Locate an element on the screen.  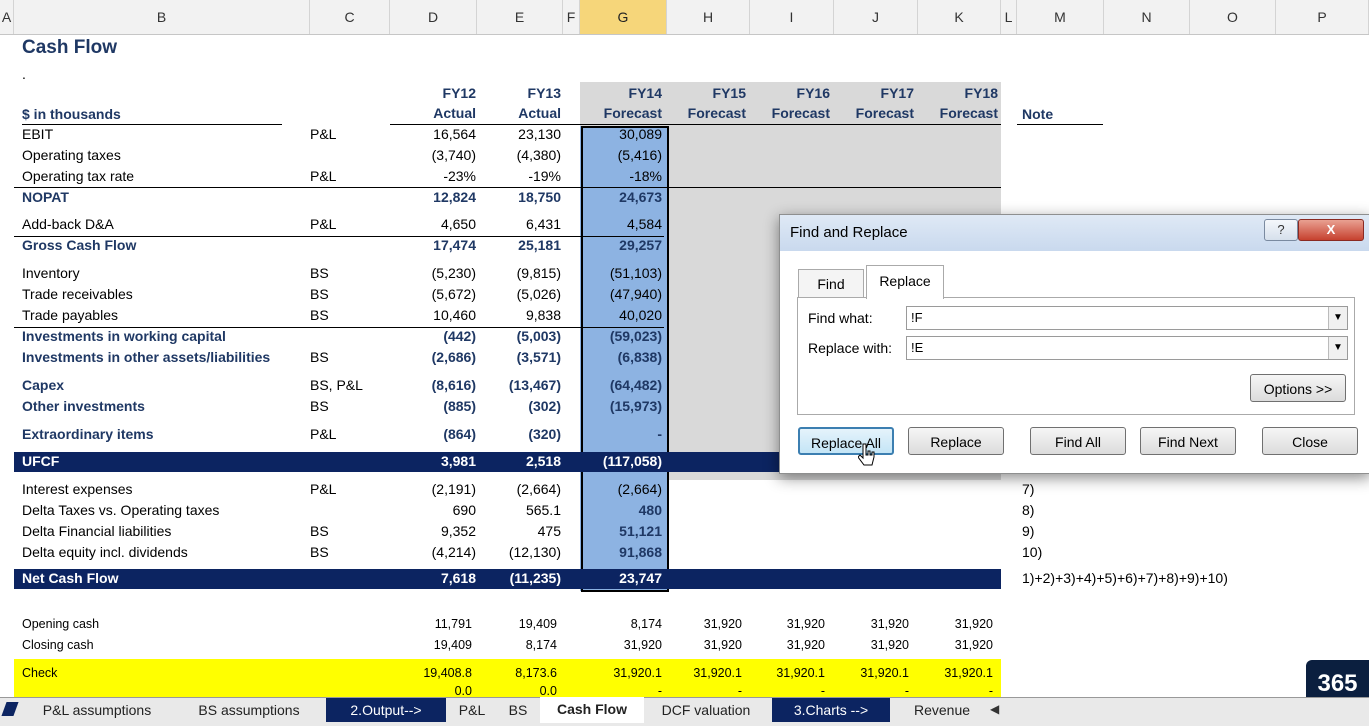
col-header-f: F is located at coordinates (571, 17).